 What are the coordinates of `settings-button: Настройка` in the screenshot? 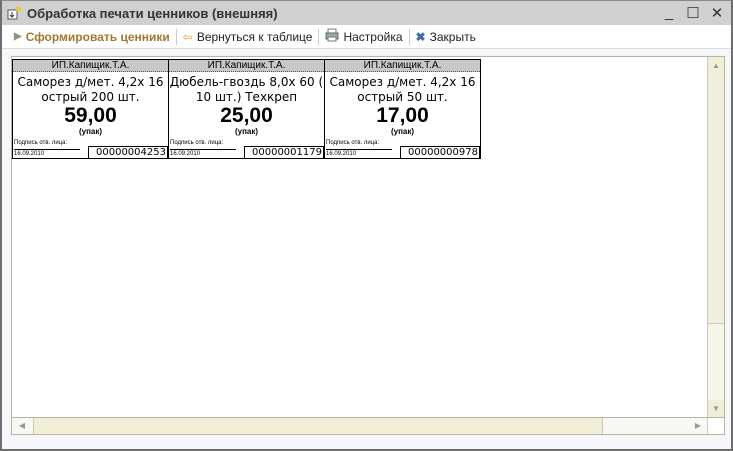 It's located at (363, 36).